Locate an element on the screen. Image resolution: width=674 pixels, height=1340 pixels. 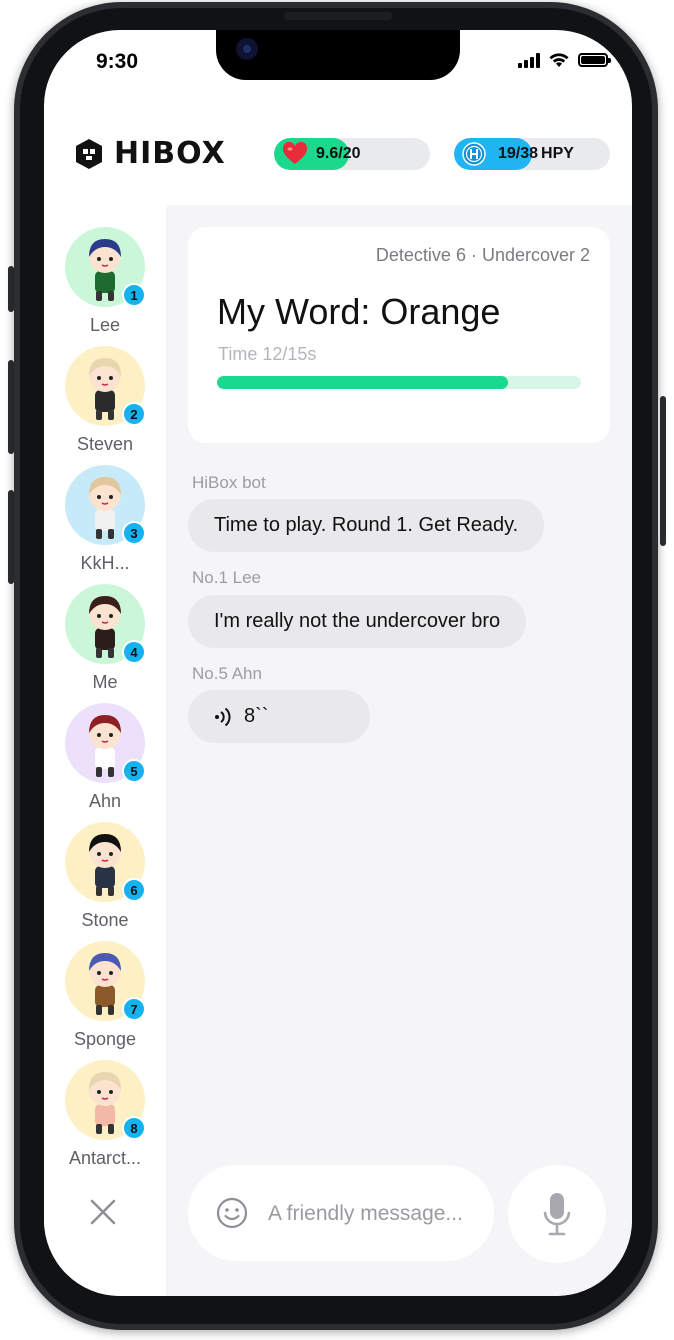
player-number-badge: 7 is located at coordinates (134, 1009).